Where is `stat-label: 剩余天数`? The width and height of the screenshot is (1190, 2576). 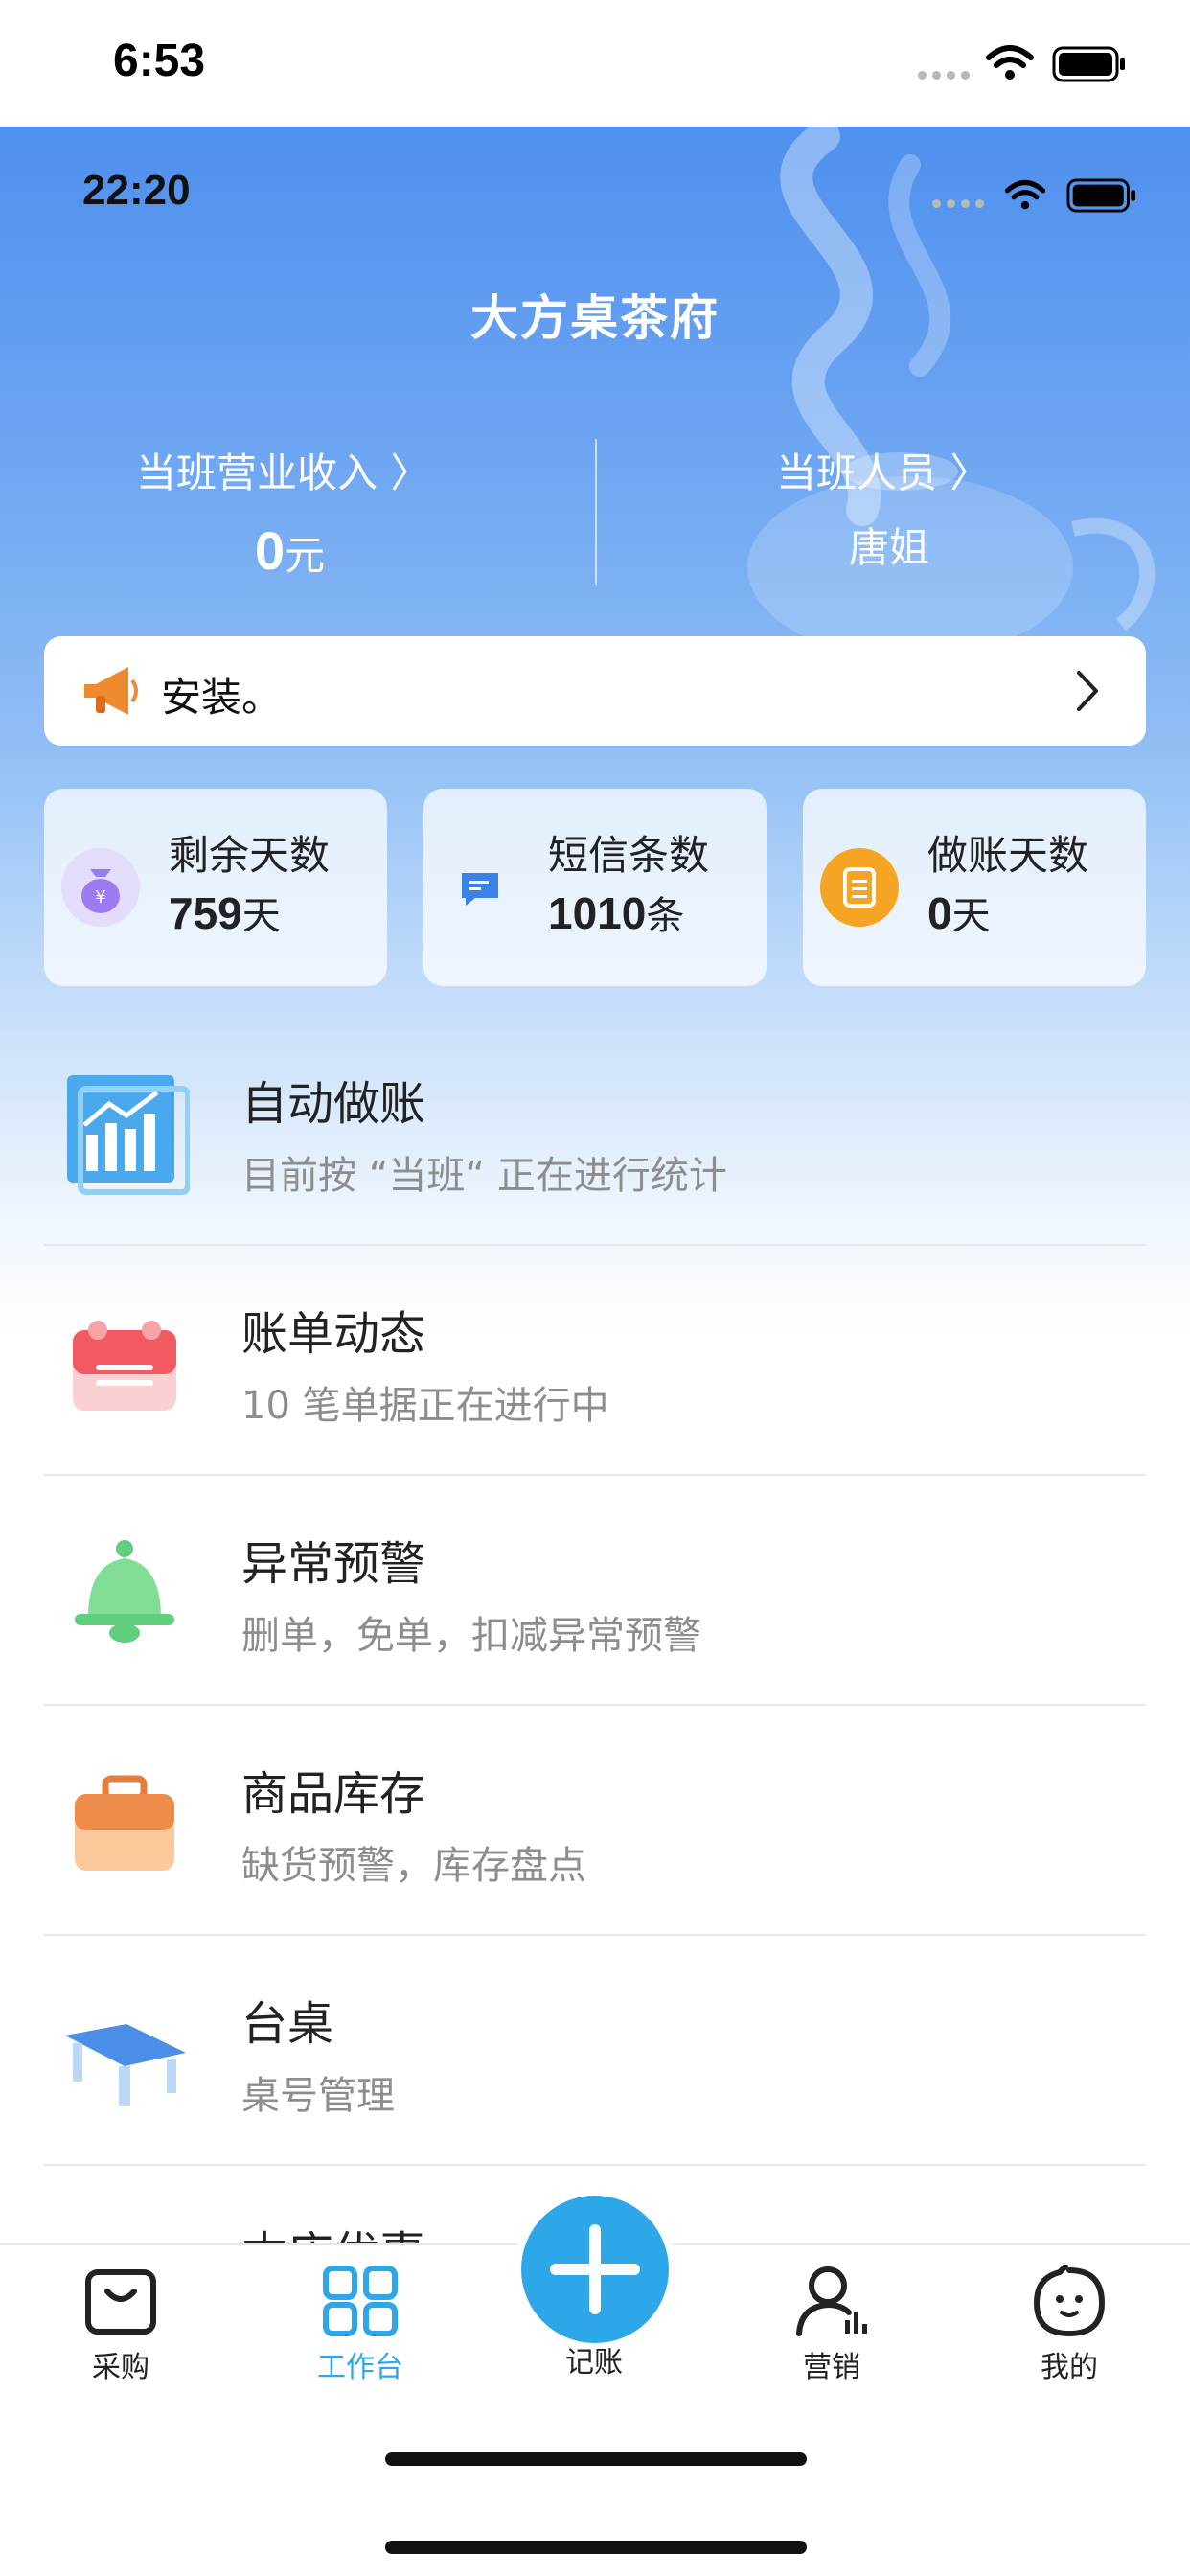 stat-label: 剩余天数 is located at coordinates (250, 855).